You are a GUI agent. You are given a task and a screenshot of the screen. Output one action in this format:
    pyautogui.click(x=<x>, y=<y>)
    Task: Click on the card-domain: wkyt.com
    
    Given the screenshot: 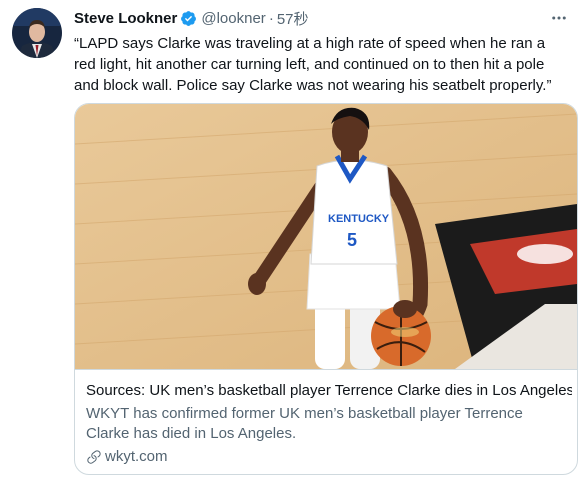 What is the action you would take?
    pyautogui.click(x=127, y=457)
    